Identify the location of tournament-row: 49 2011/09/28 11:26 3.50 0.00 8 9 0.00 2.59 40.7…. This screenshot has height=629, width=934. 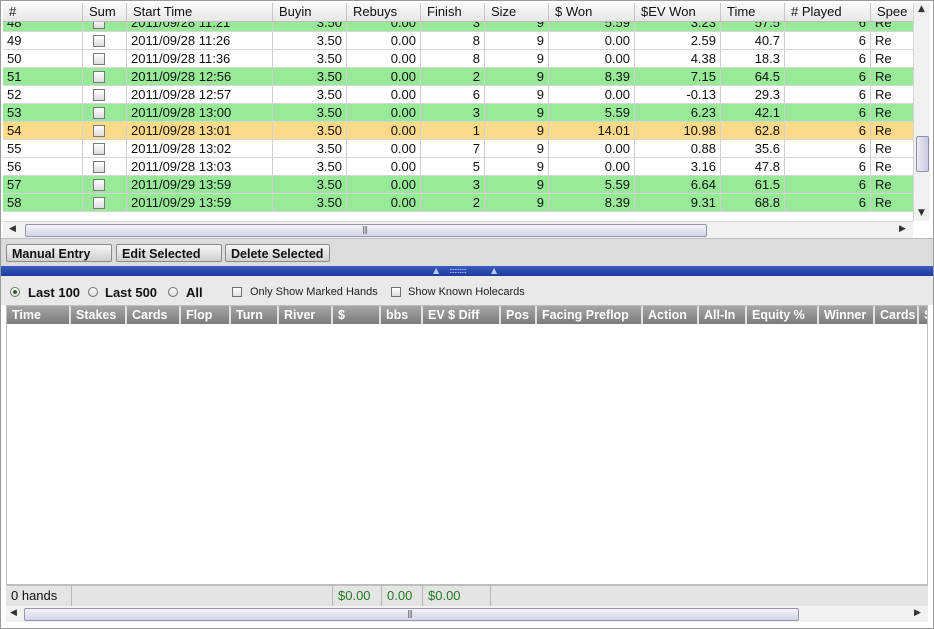
(466, 41).